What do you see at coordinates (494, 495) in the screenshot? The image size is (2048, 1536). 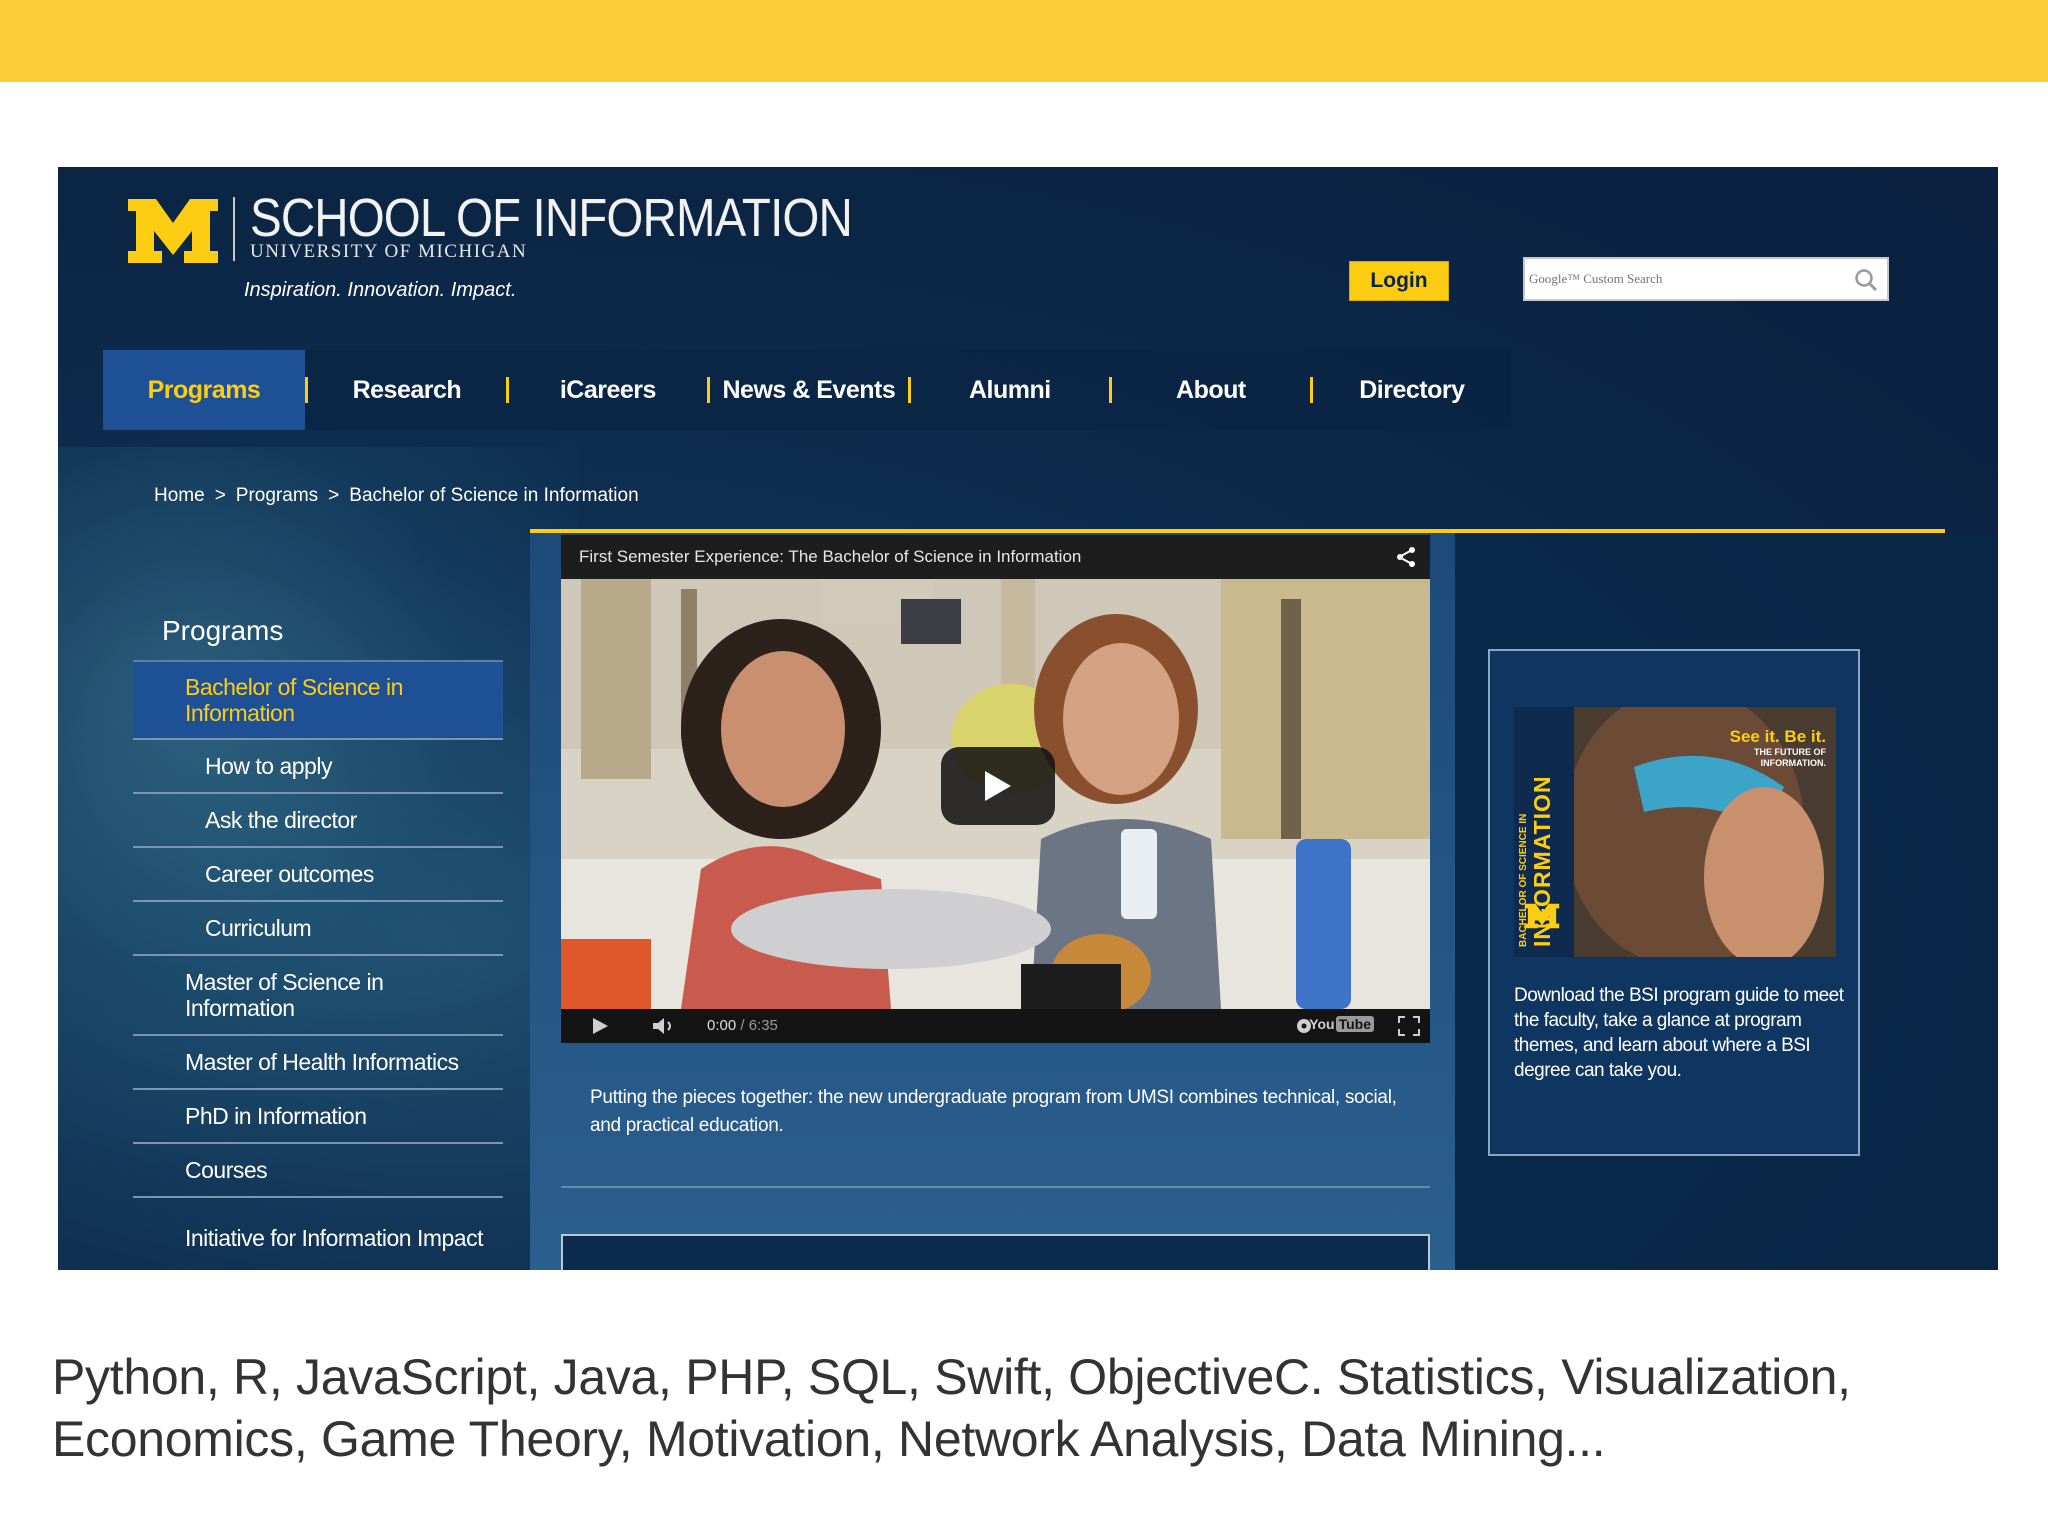 I see `breadcrumb-current: Bachelor of Science in Information` at bounding box center [494, 495].